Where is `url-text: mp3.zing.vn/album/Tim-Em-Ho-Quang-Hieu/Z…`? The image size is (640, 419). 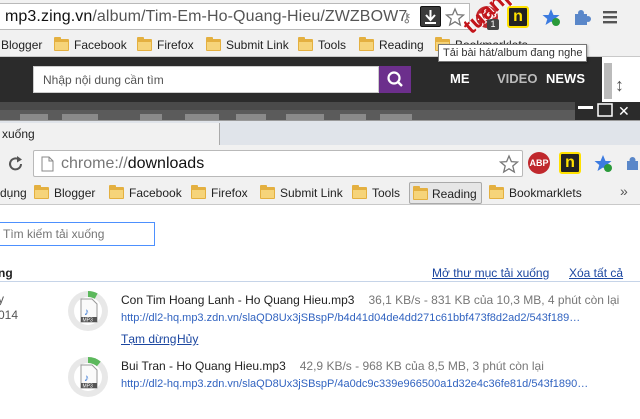 url-text: mp3.zing.vn/album/Tim-Em-Ho-Quang-Hieu/Z… is located at coordinates (206, 17).